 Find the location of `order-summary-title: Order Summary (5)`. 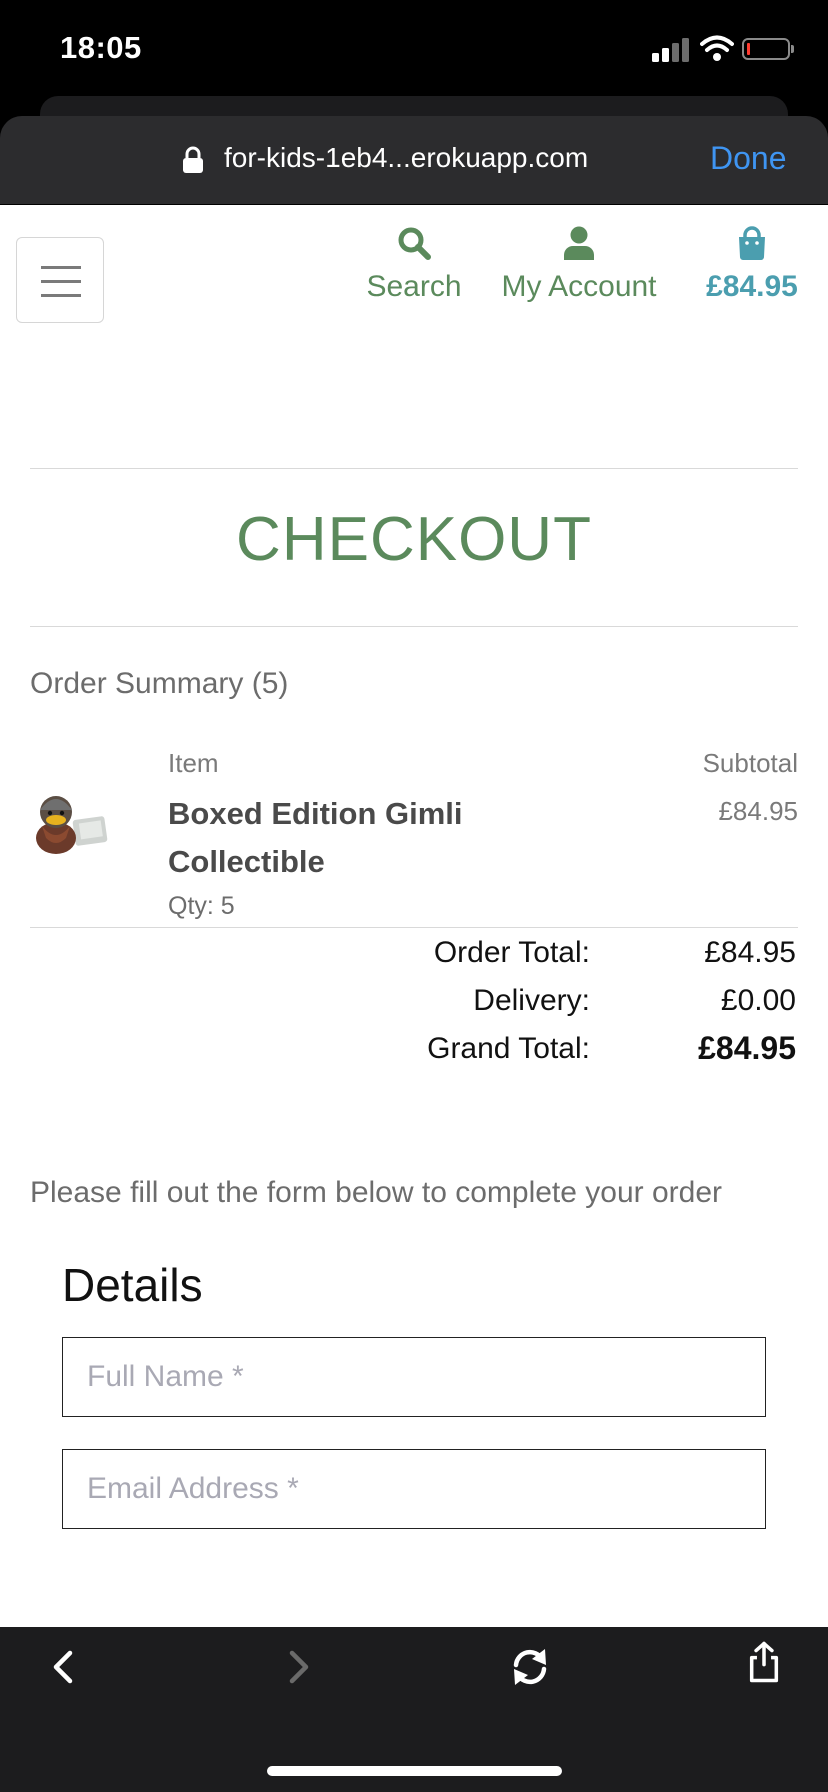

order-summary-title: Order Summary (5) is located at coordinates (159, 683).